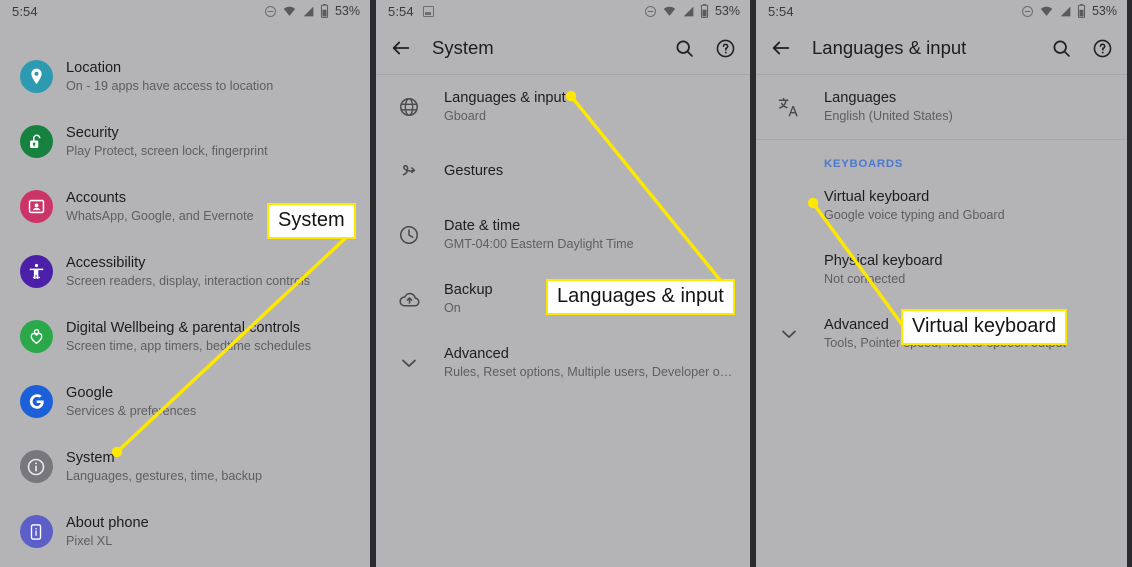  Describe the element at coordinates (941, 270) in the screenshot. I see `list-item-physical-keyboard: Physical keyboard Not connected` at that location.